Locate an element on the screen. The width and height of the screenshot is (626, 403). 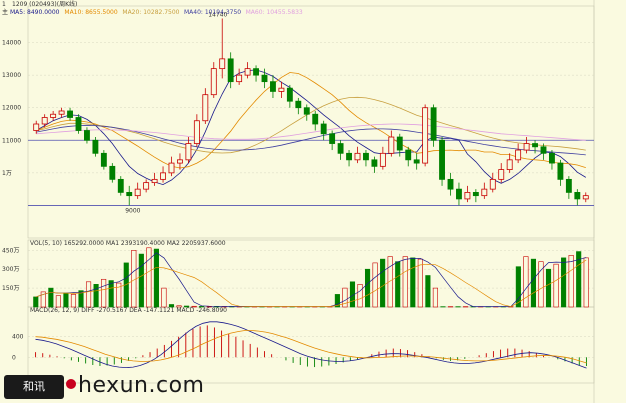
low-price-label: 9000 is located at coordinates (132, 210).